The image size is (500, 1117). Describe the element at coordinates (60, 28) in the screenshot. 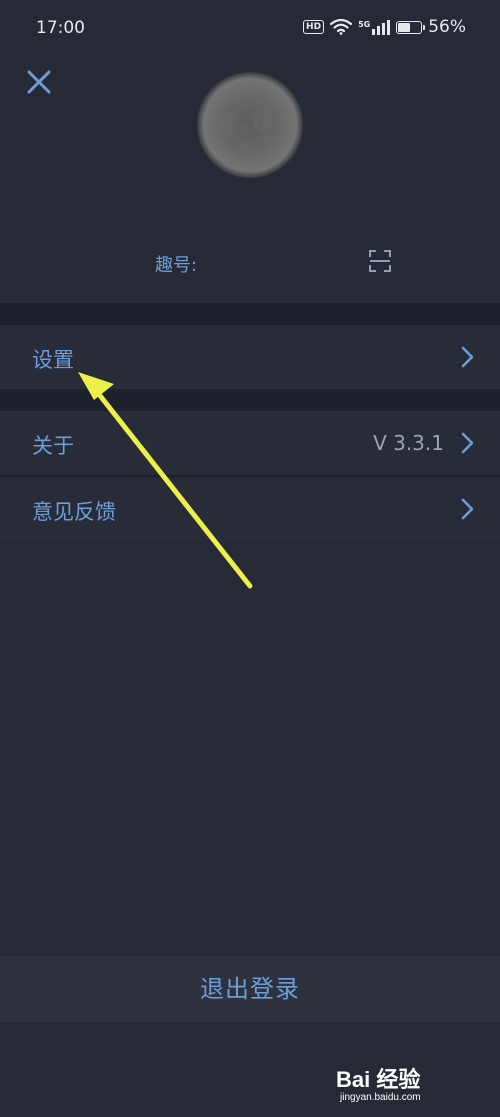

I see `status-time: 17:00` at that location.